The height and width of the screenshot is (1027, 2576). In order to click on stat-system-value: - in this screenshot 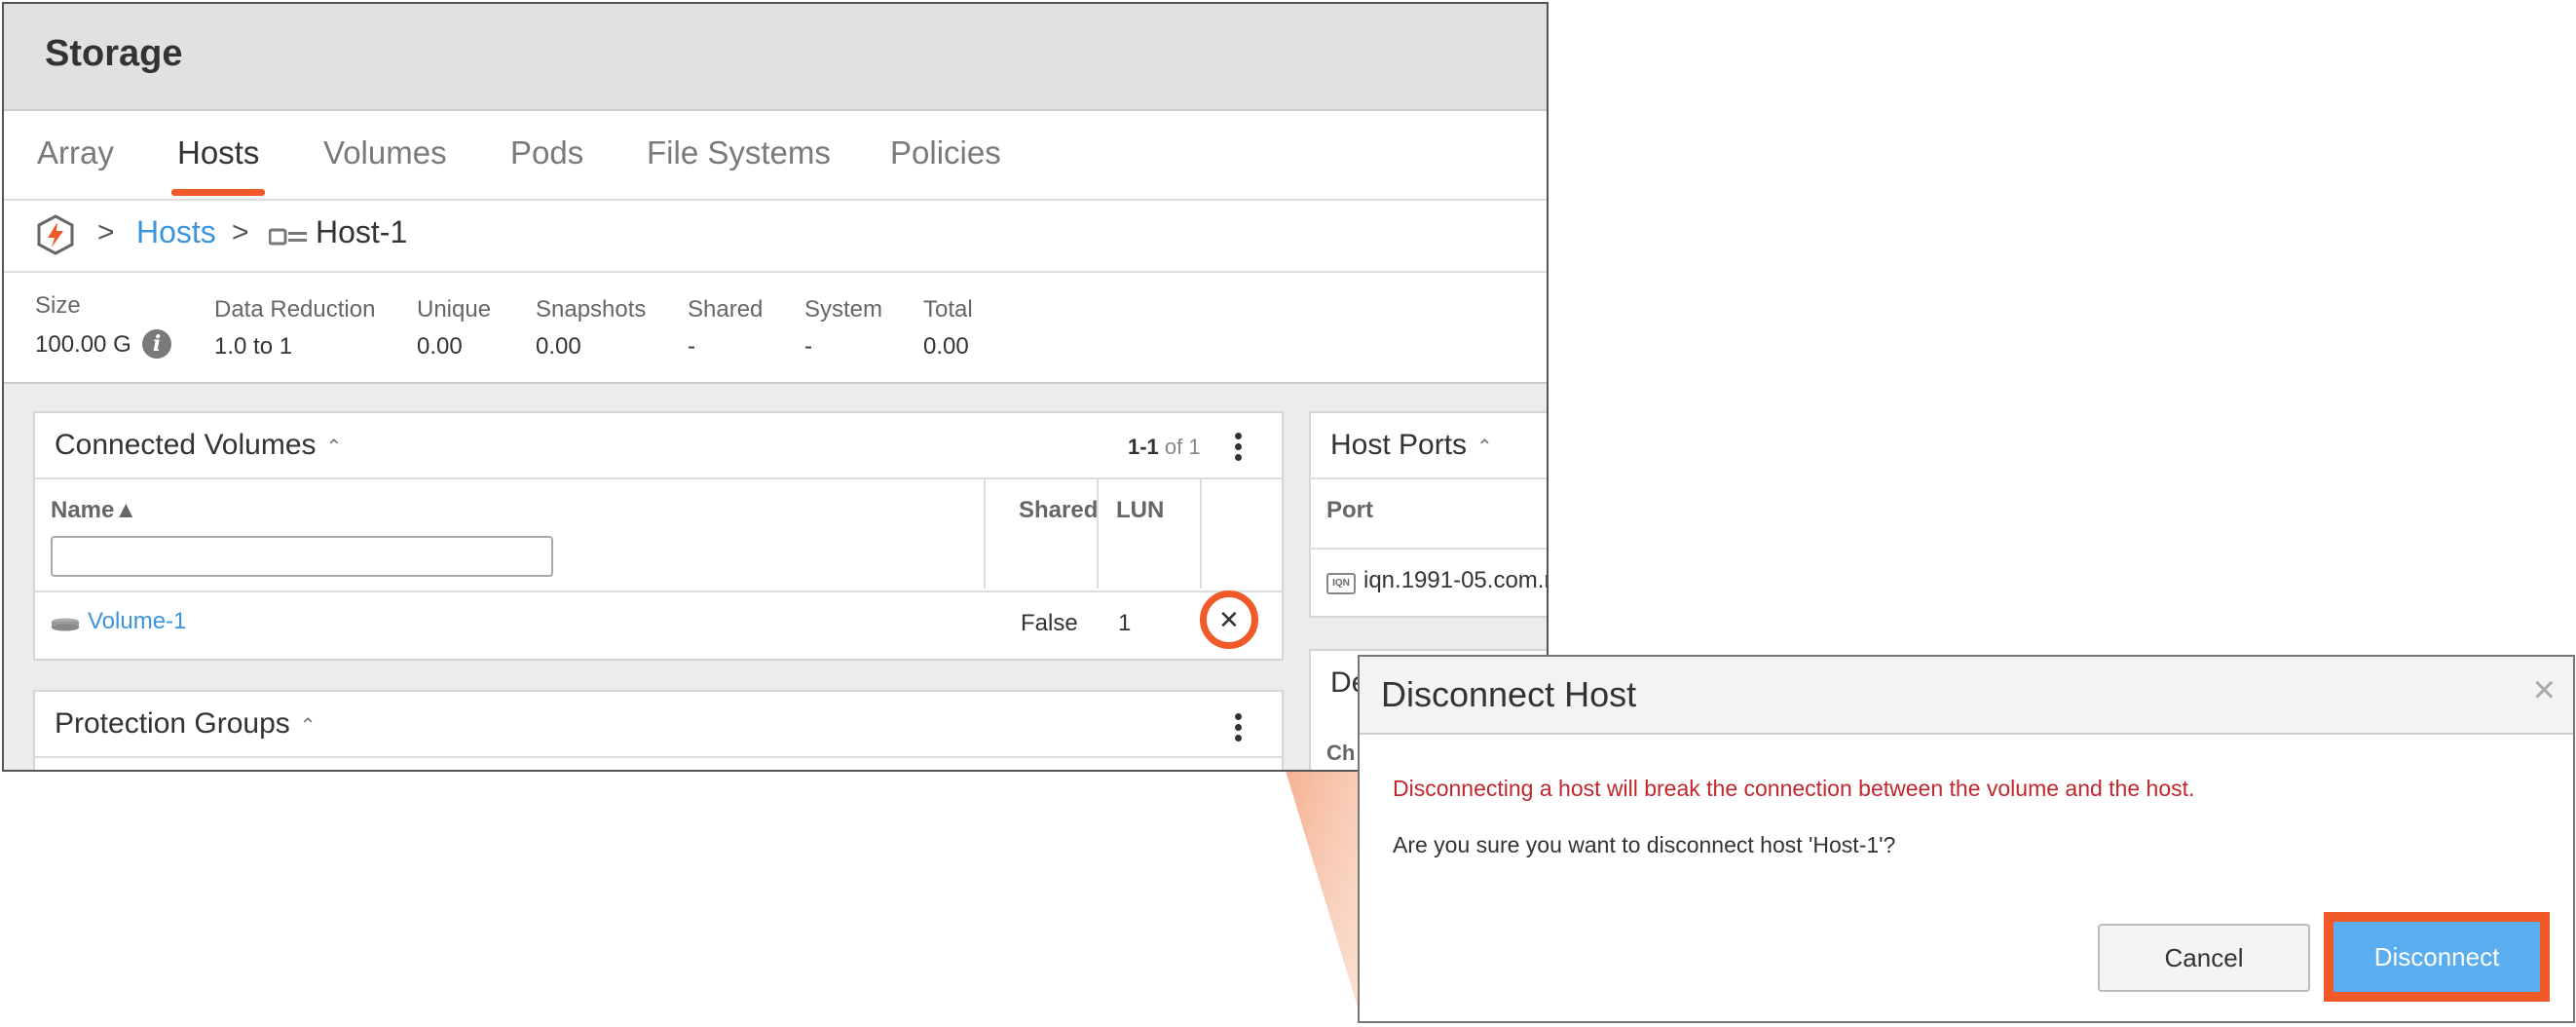, I will do `click(808, 346)`.